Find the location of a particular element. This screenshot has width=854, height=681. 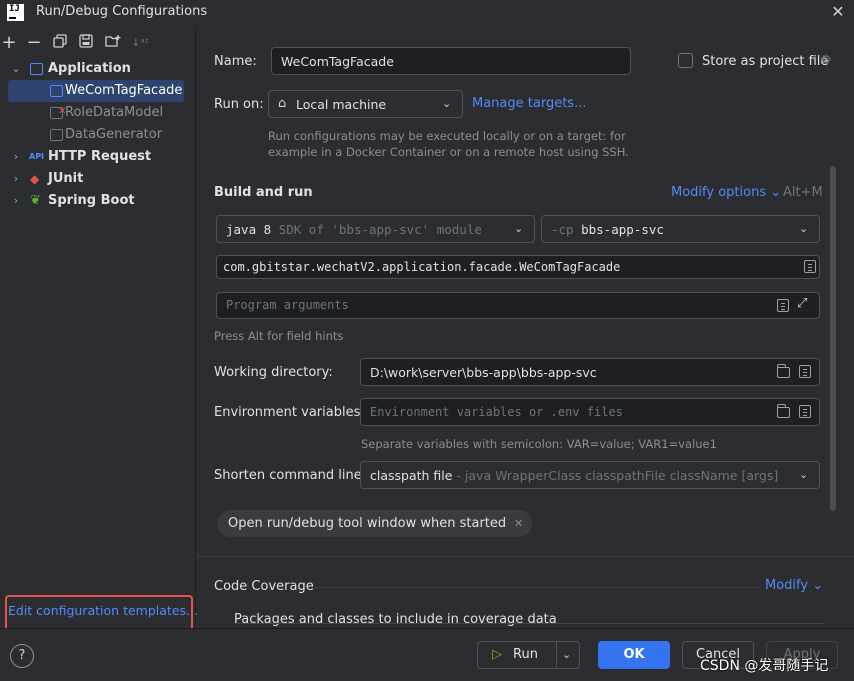

modify-options-link: Modify options ⌄ is located at coordinates (726, 192).